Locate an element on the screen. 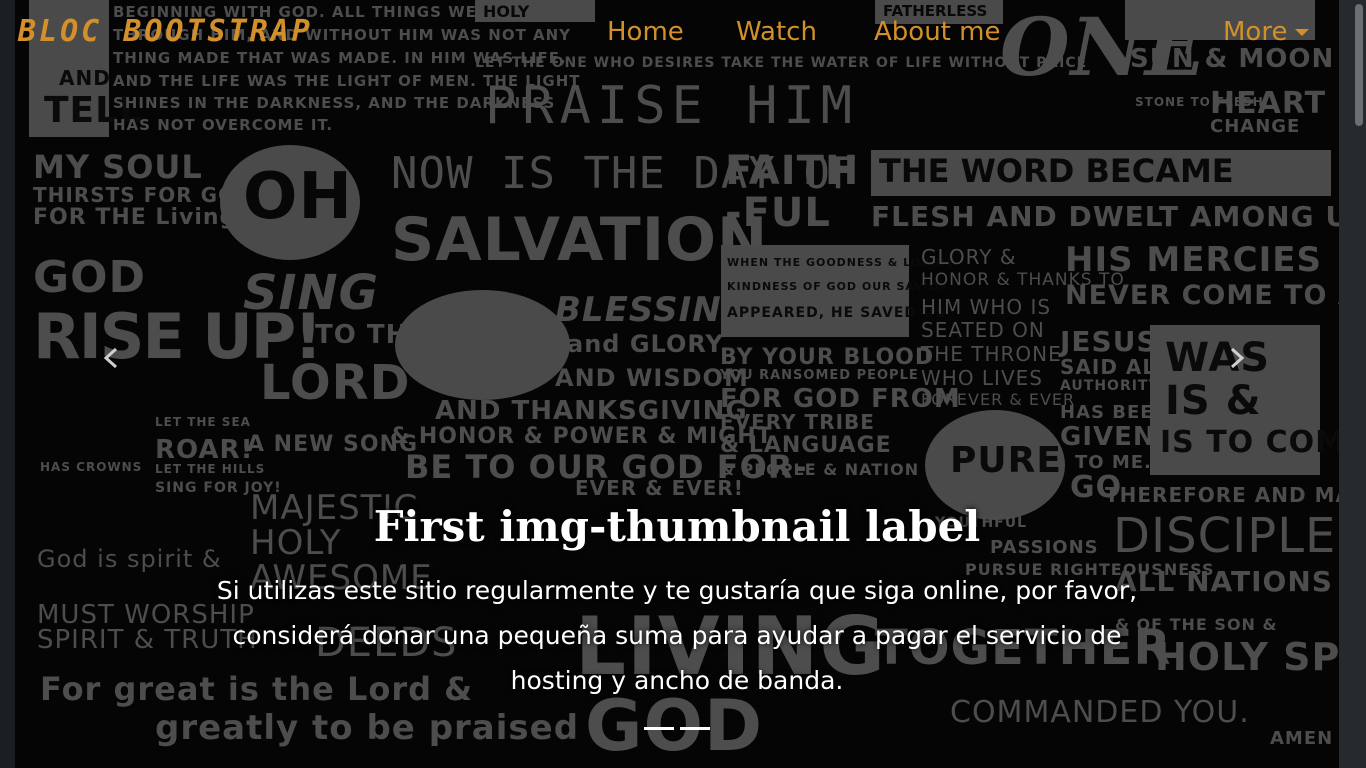 This screenshot has height=768, width=1366. collage-text: FOR THE Living is located at coordinates (135, 217).